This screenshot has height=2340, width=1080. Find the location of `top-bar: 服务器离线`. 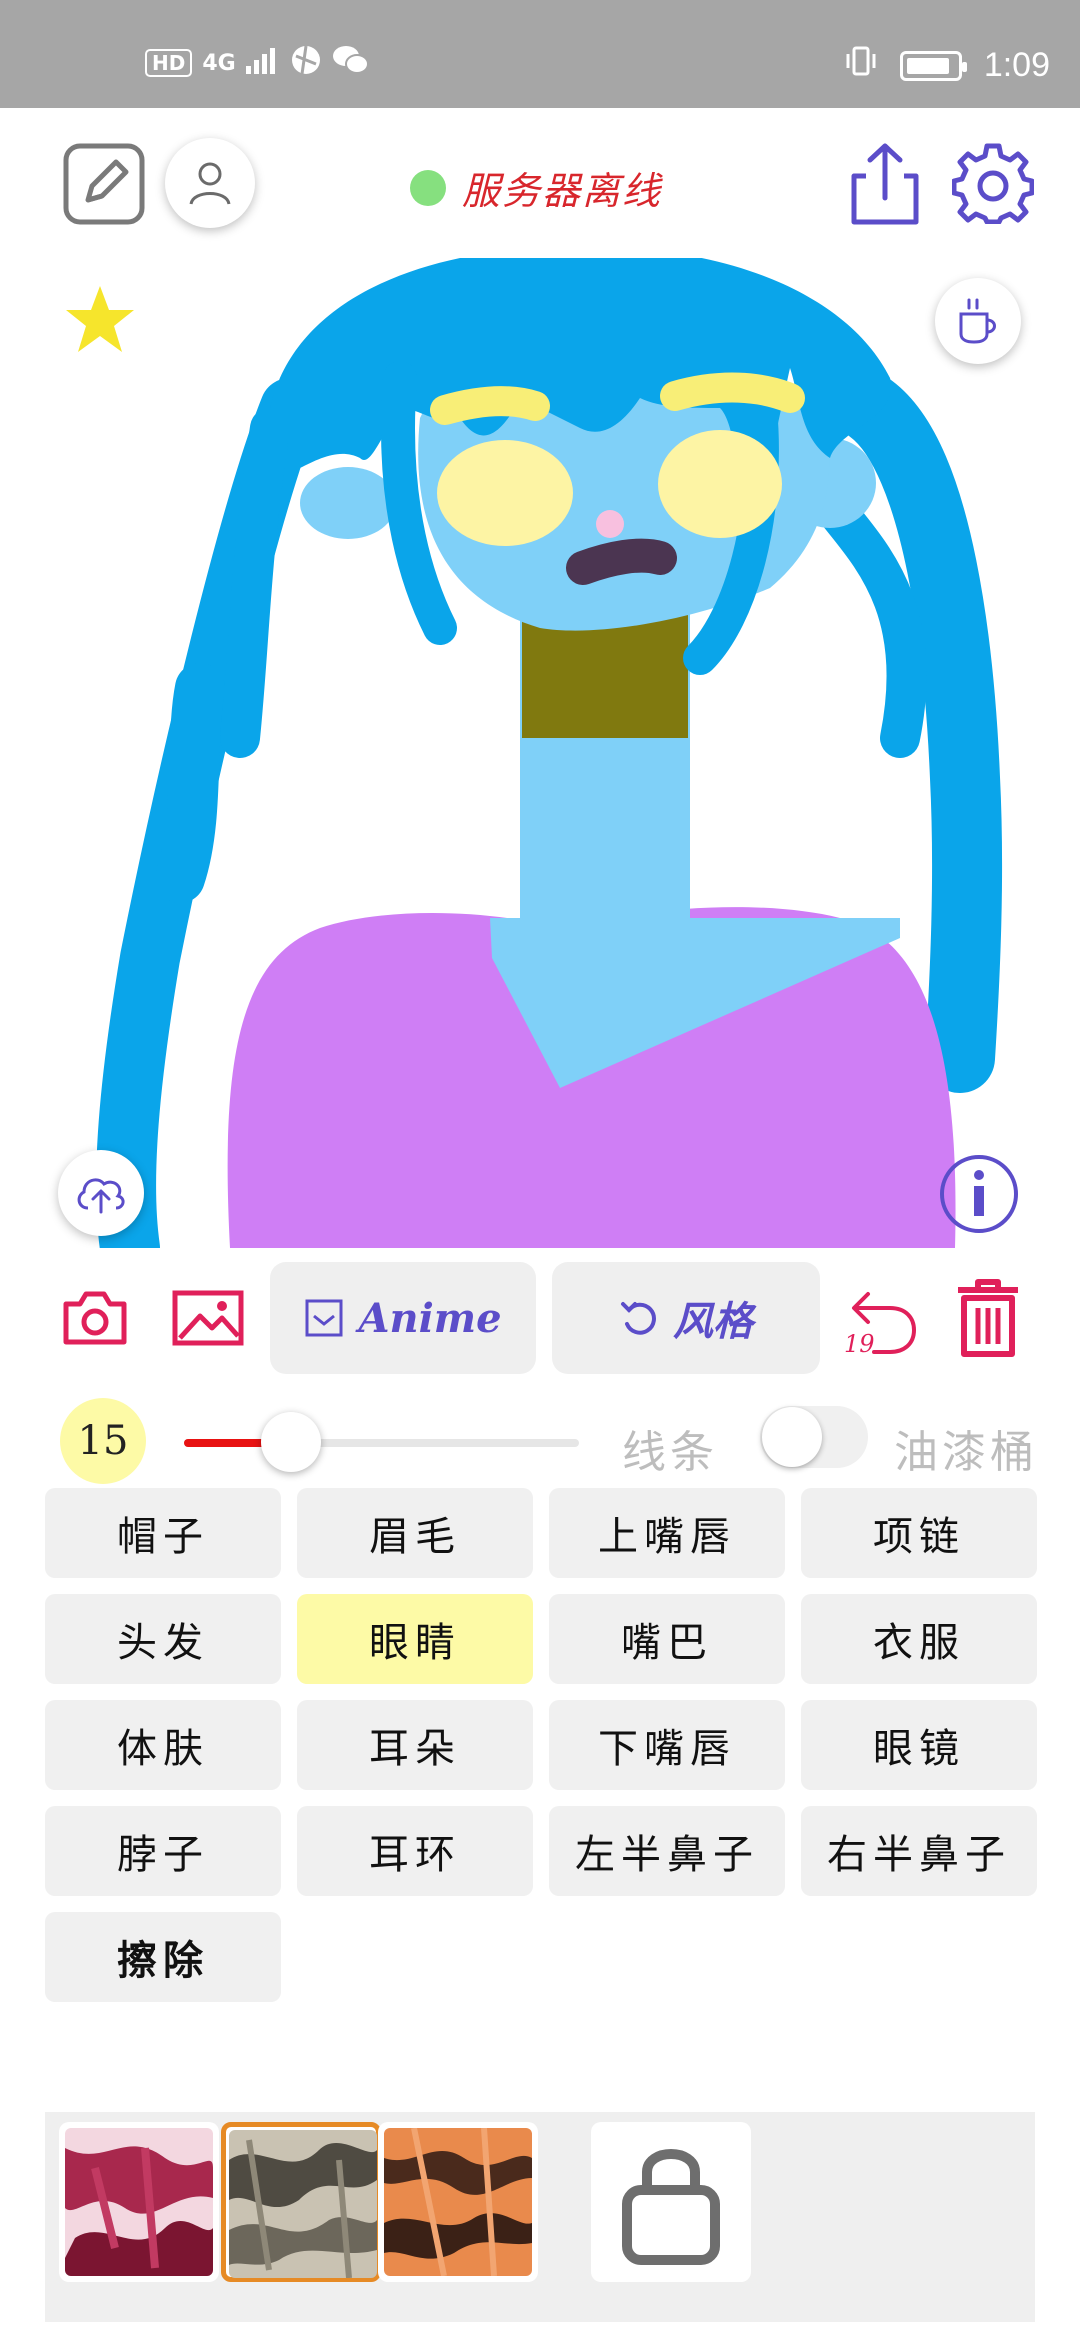

top-bar: 服务器离线 is located at coordinates (540, 183).